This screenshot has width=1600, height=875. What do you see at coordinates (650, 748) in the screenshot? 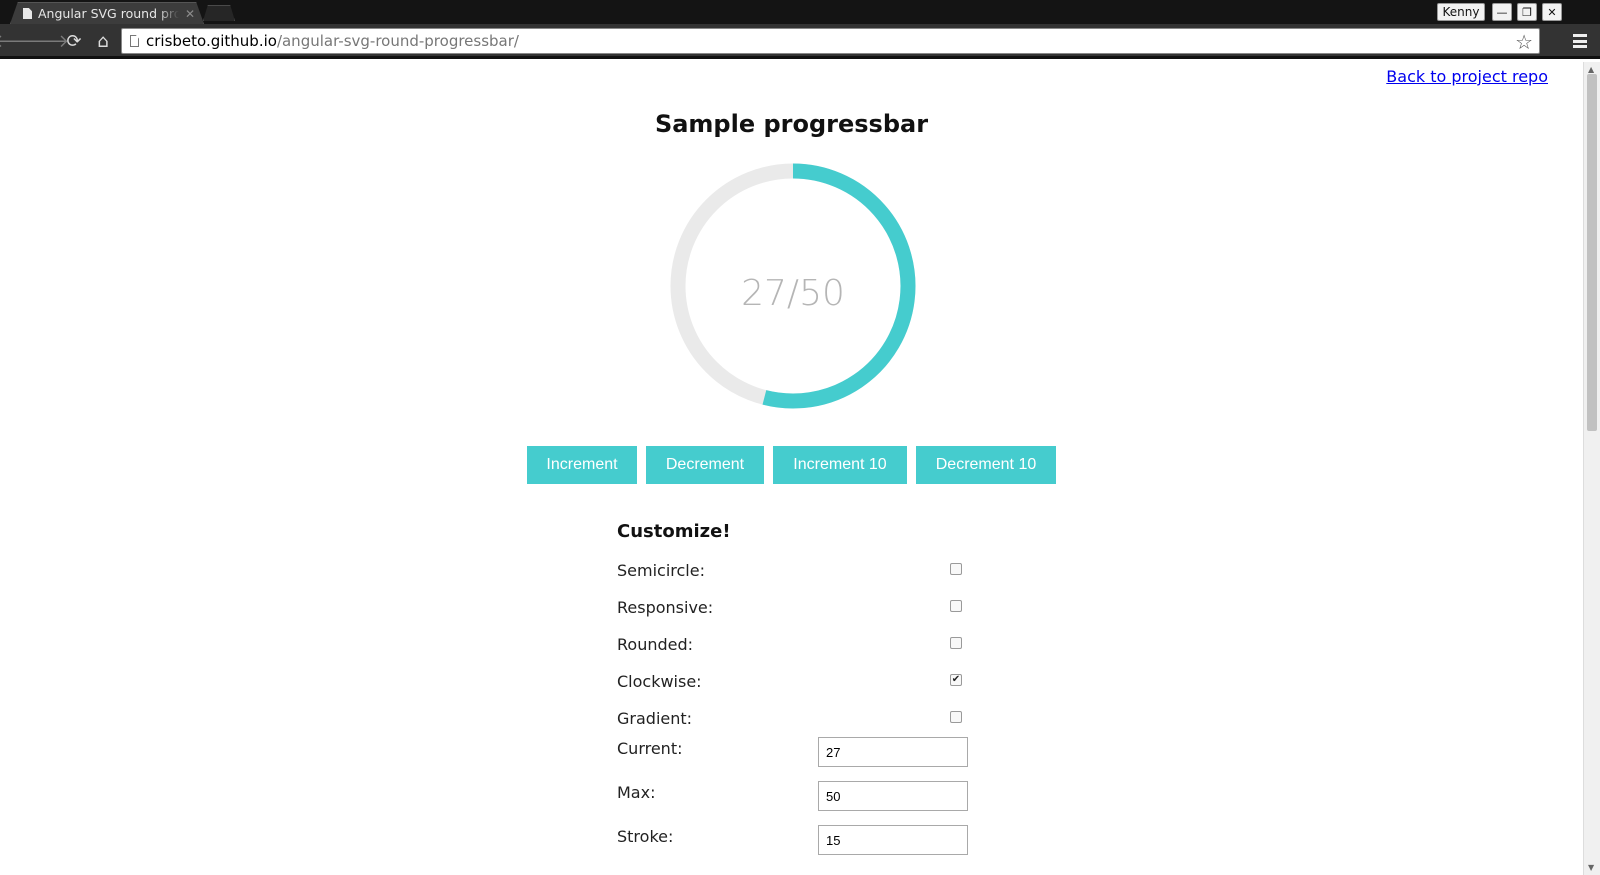
I see `field-label: Current:` at bounding box center [650, 748].